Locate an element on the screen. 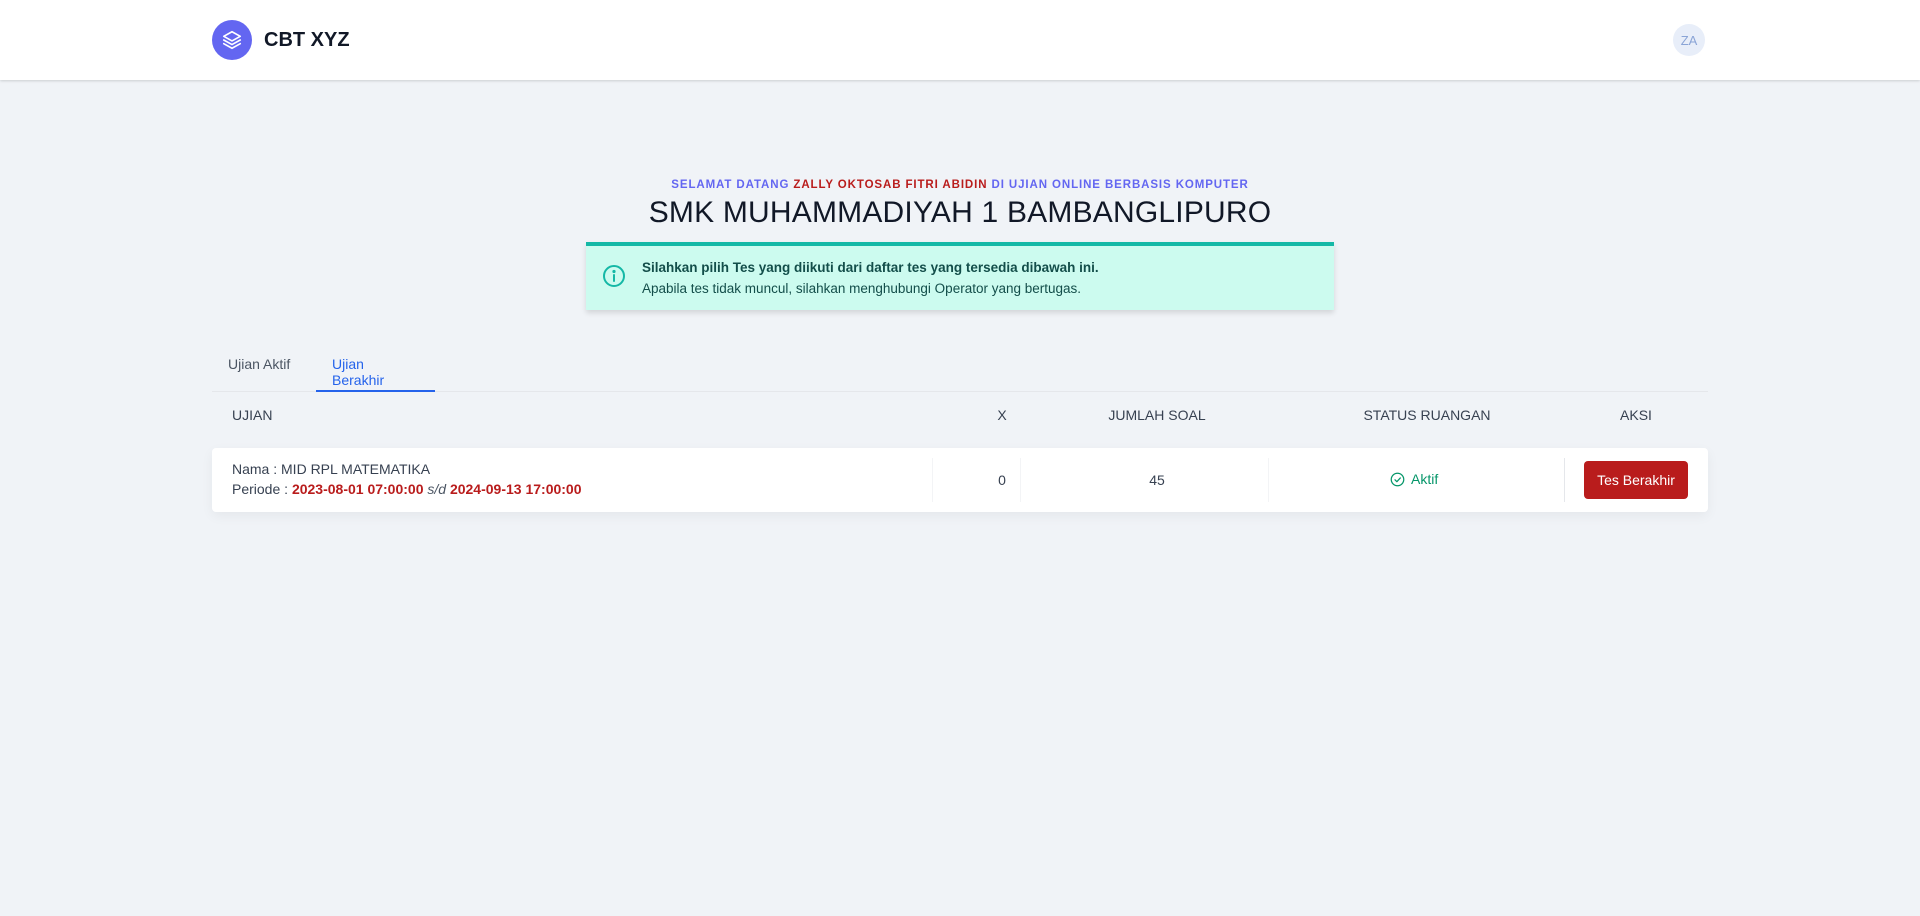  welcome-prefix: Selamat datang is located at coordinates (730, 185).